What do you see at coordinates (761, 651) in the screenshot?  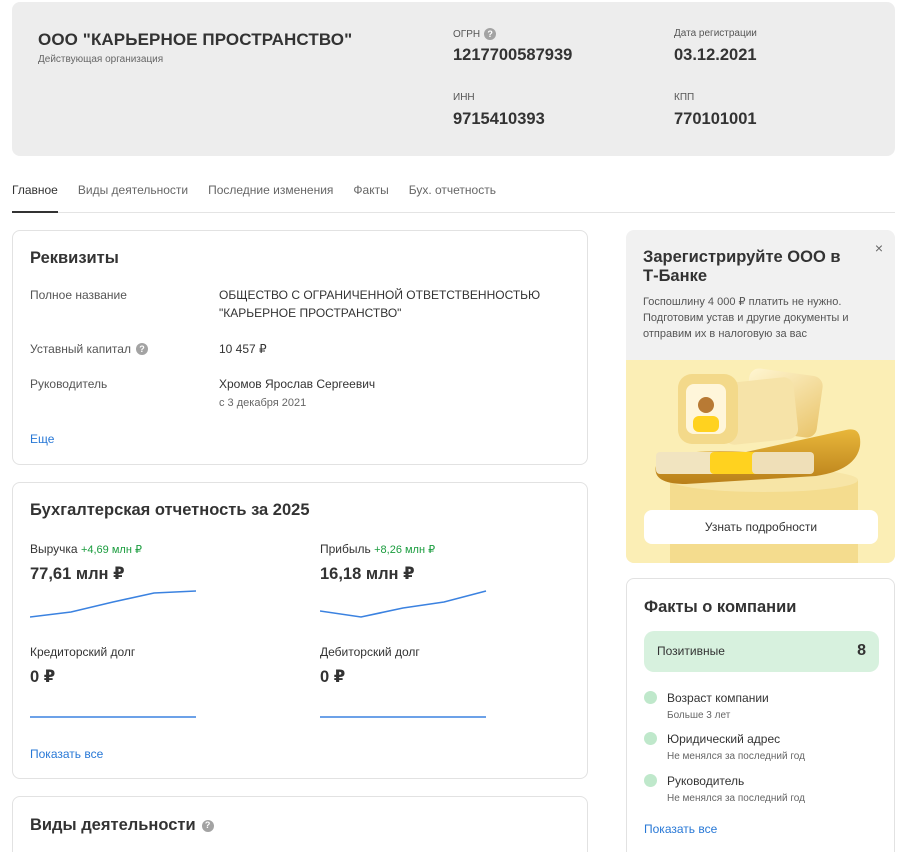 I see `positive-facts-badge: Позитивные 8` at bounding box center [761, 651].